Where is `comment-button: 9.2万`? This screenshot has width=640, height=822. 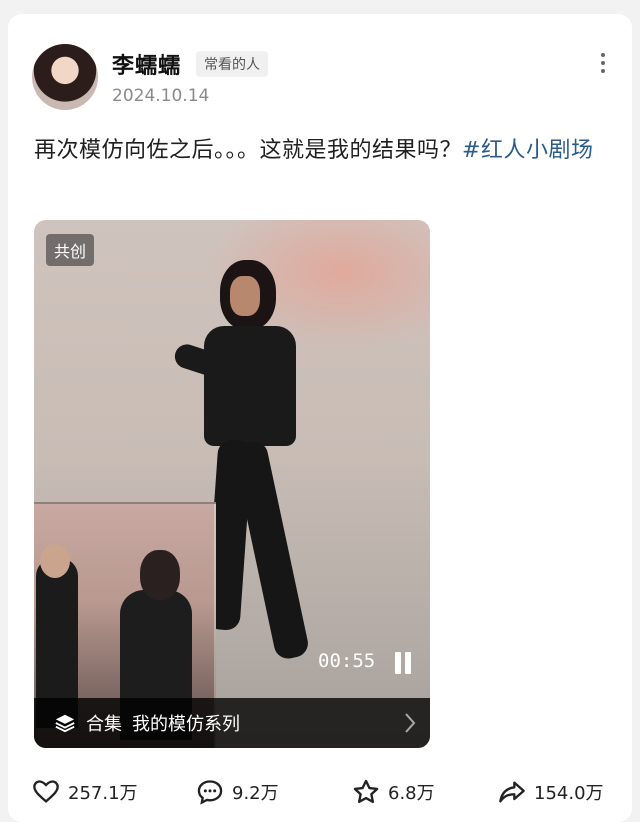 comment-button: 9.2万 is located at coordinates (237, 792).